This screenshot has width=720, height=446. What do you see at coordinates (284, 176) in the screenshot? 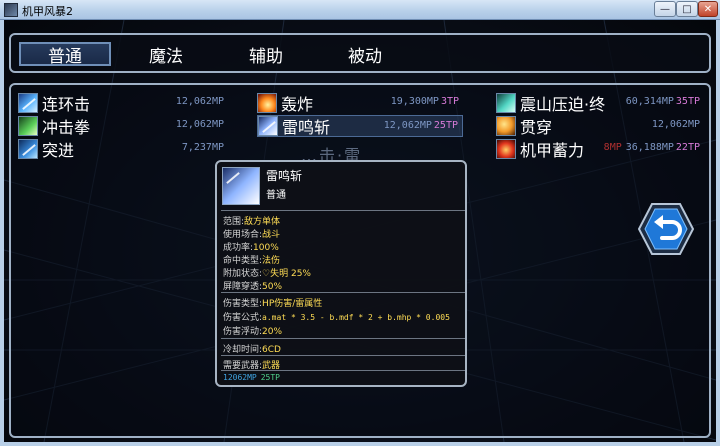
I see `tooltip-title: 雷鸣斩` at bounding box center [284, 176].